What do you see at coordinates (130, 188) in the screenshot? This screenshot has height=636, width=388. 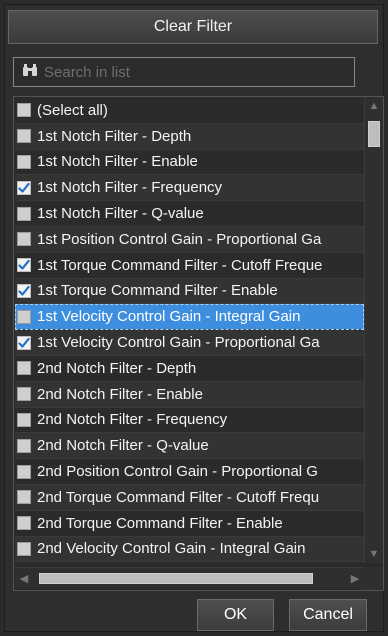 I see `list-item-label: 1st Notch Filter - Frequency` at bounding box center [130, 188].